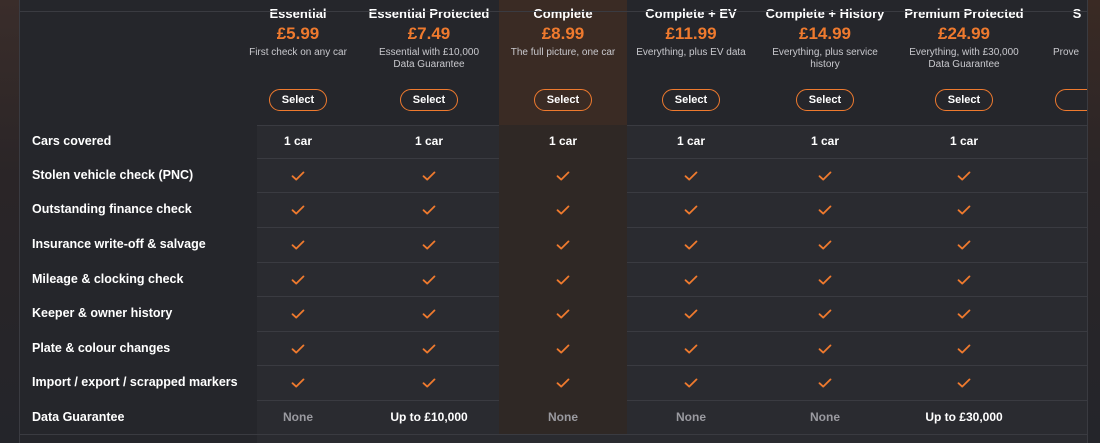 This screenshot has width=1100, height=443. What do you see at coordinates (298, 33) in the screenshot?
I see `plan-price: £5.99` at bounding box center [298, 33].